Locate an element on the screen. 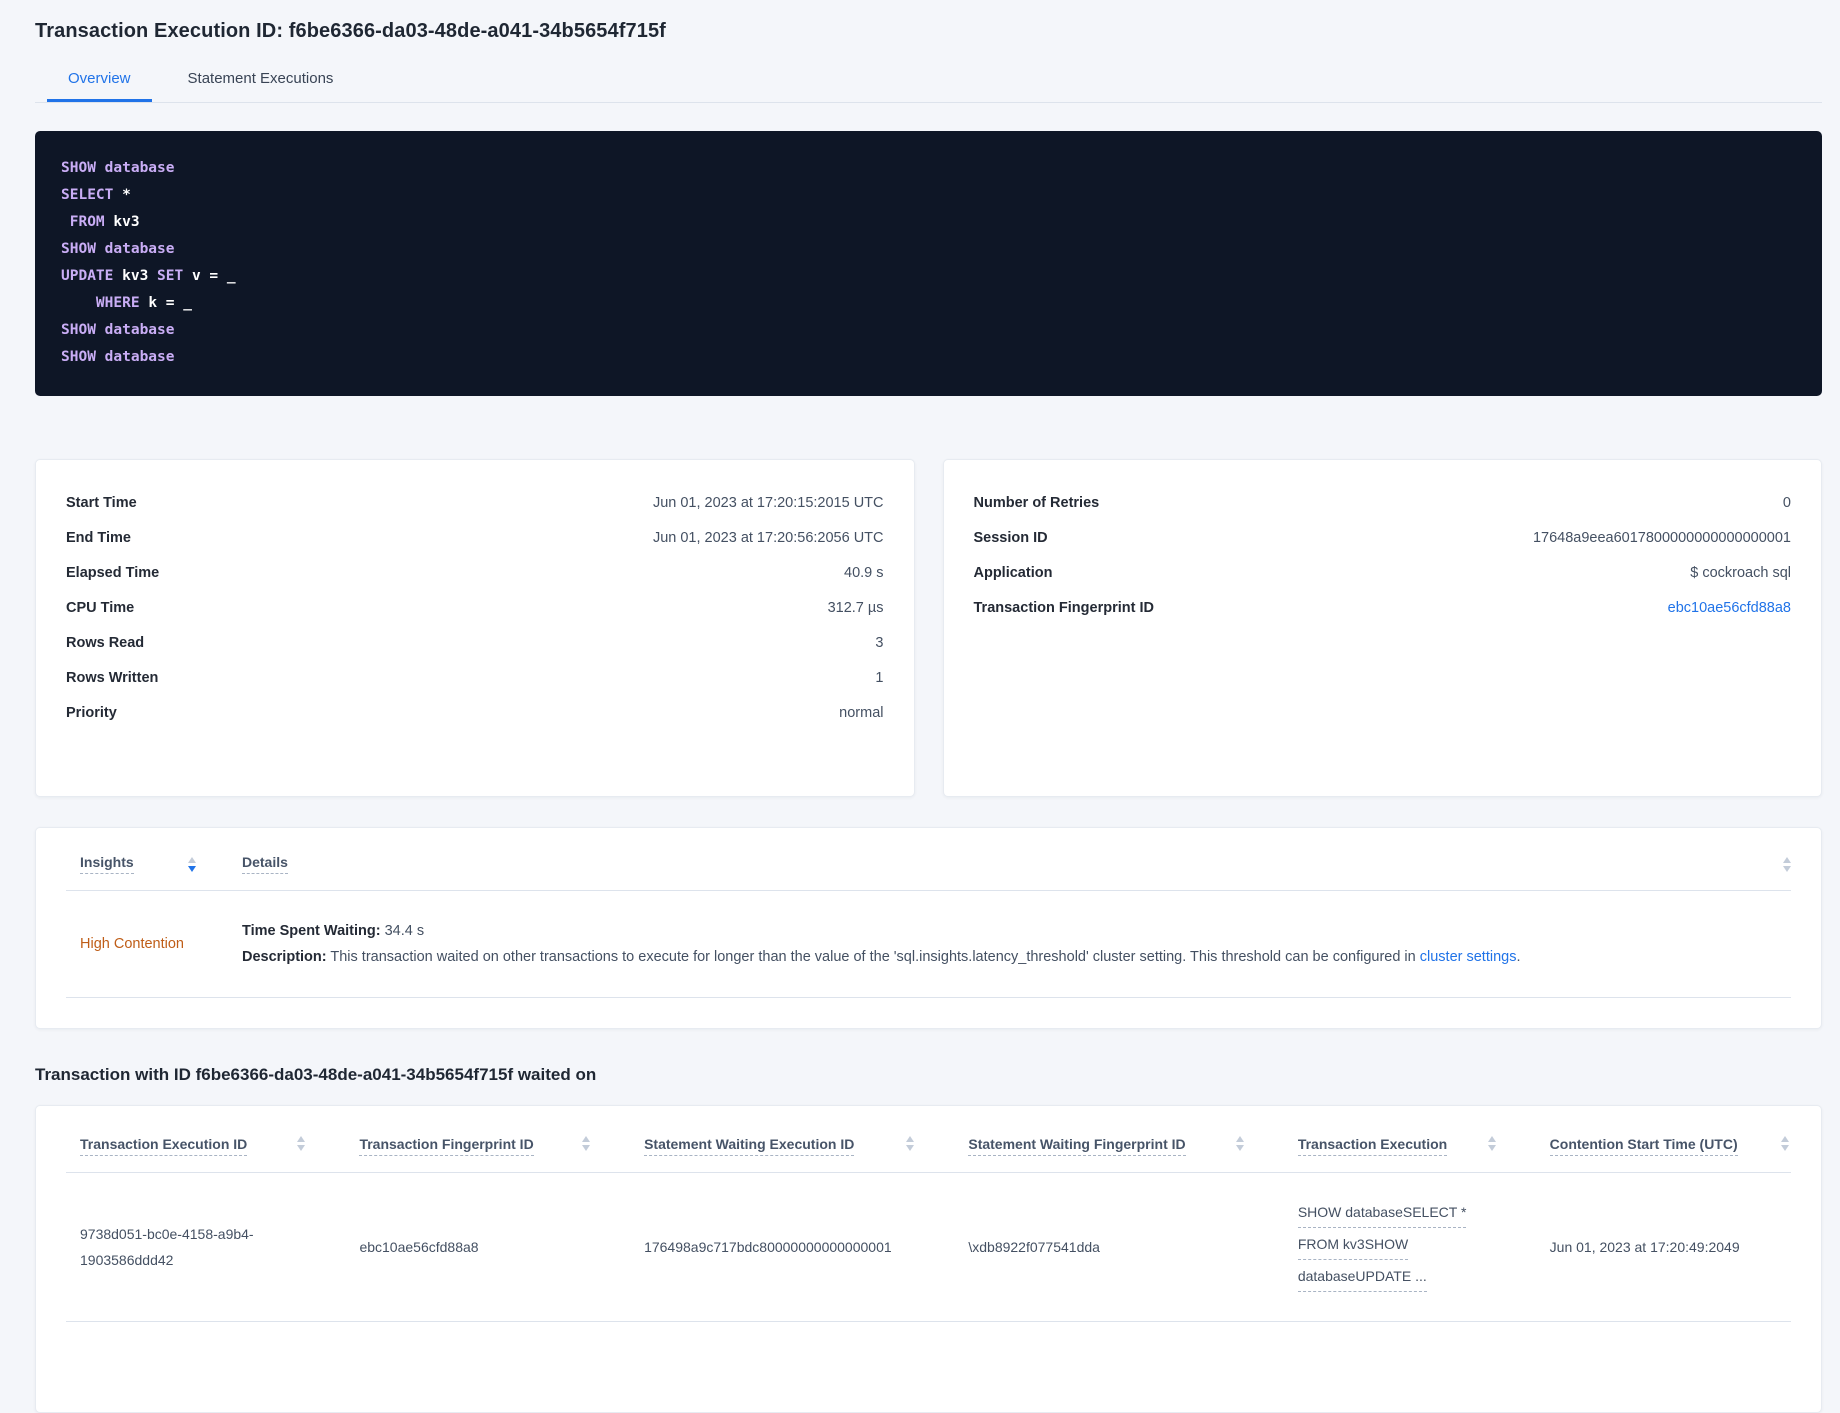 This screenshot has height=1413, width=1840. summary-label: Elapsed Time is located at coordinates (113, 573).